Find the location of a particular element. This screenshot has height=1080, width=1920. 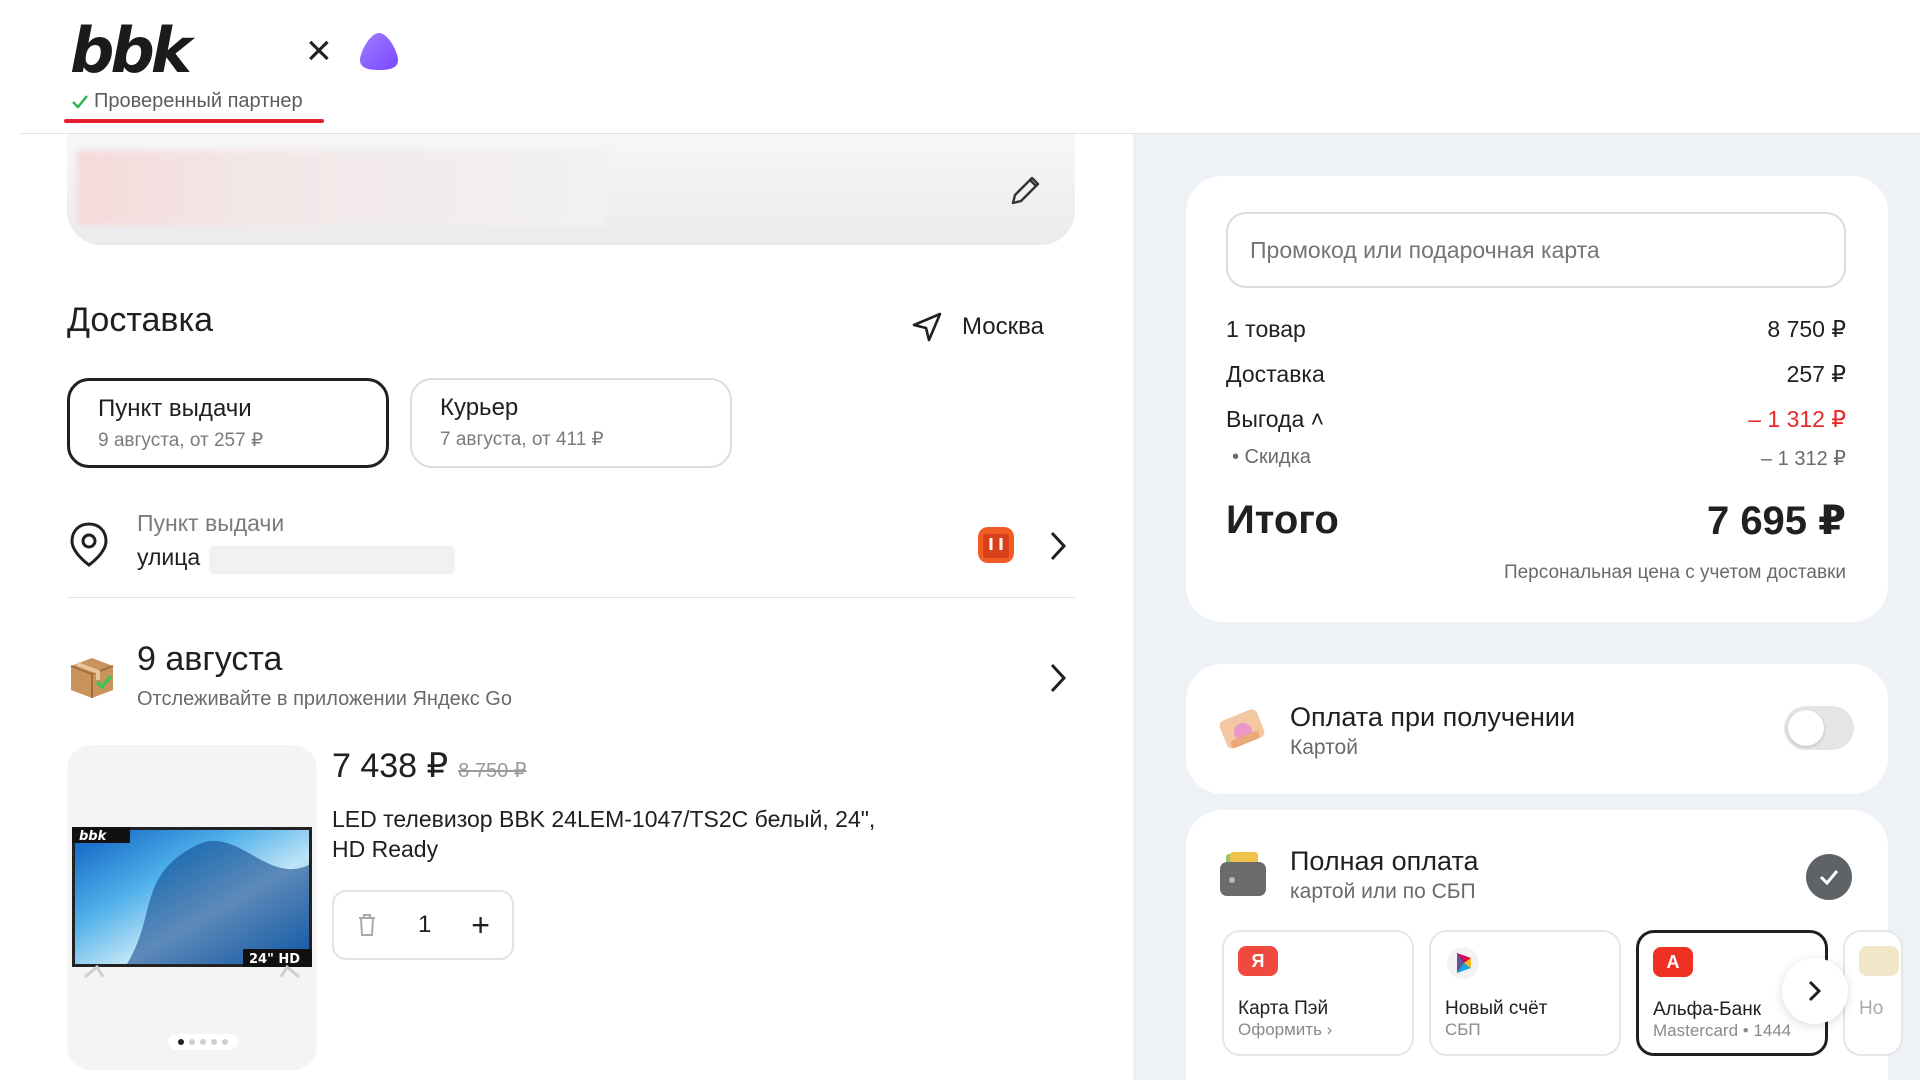

total-label: Итого is located at coordinates (1282, 520).